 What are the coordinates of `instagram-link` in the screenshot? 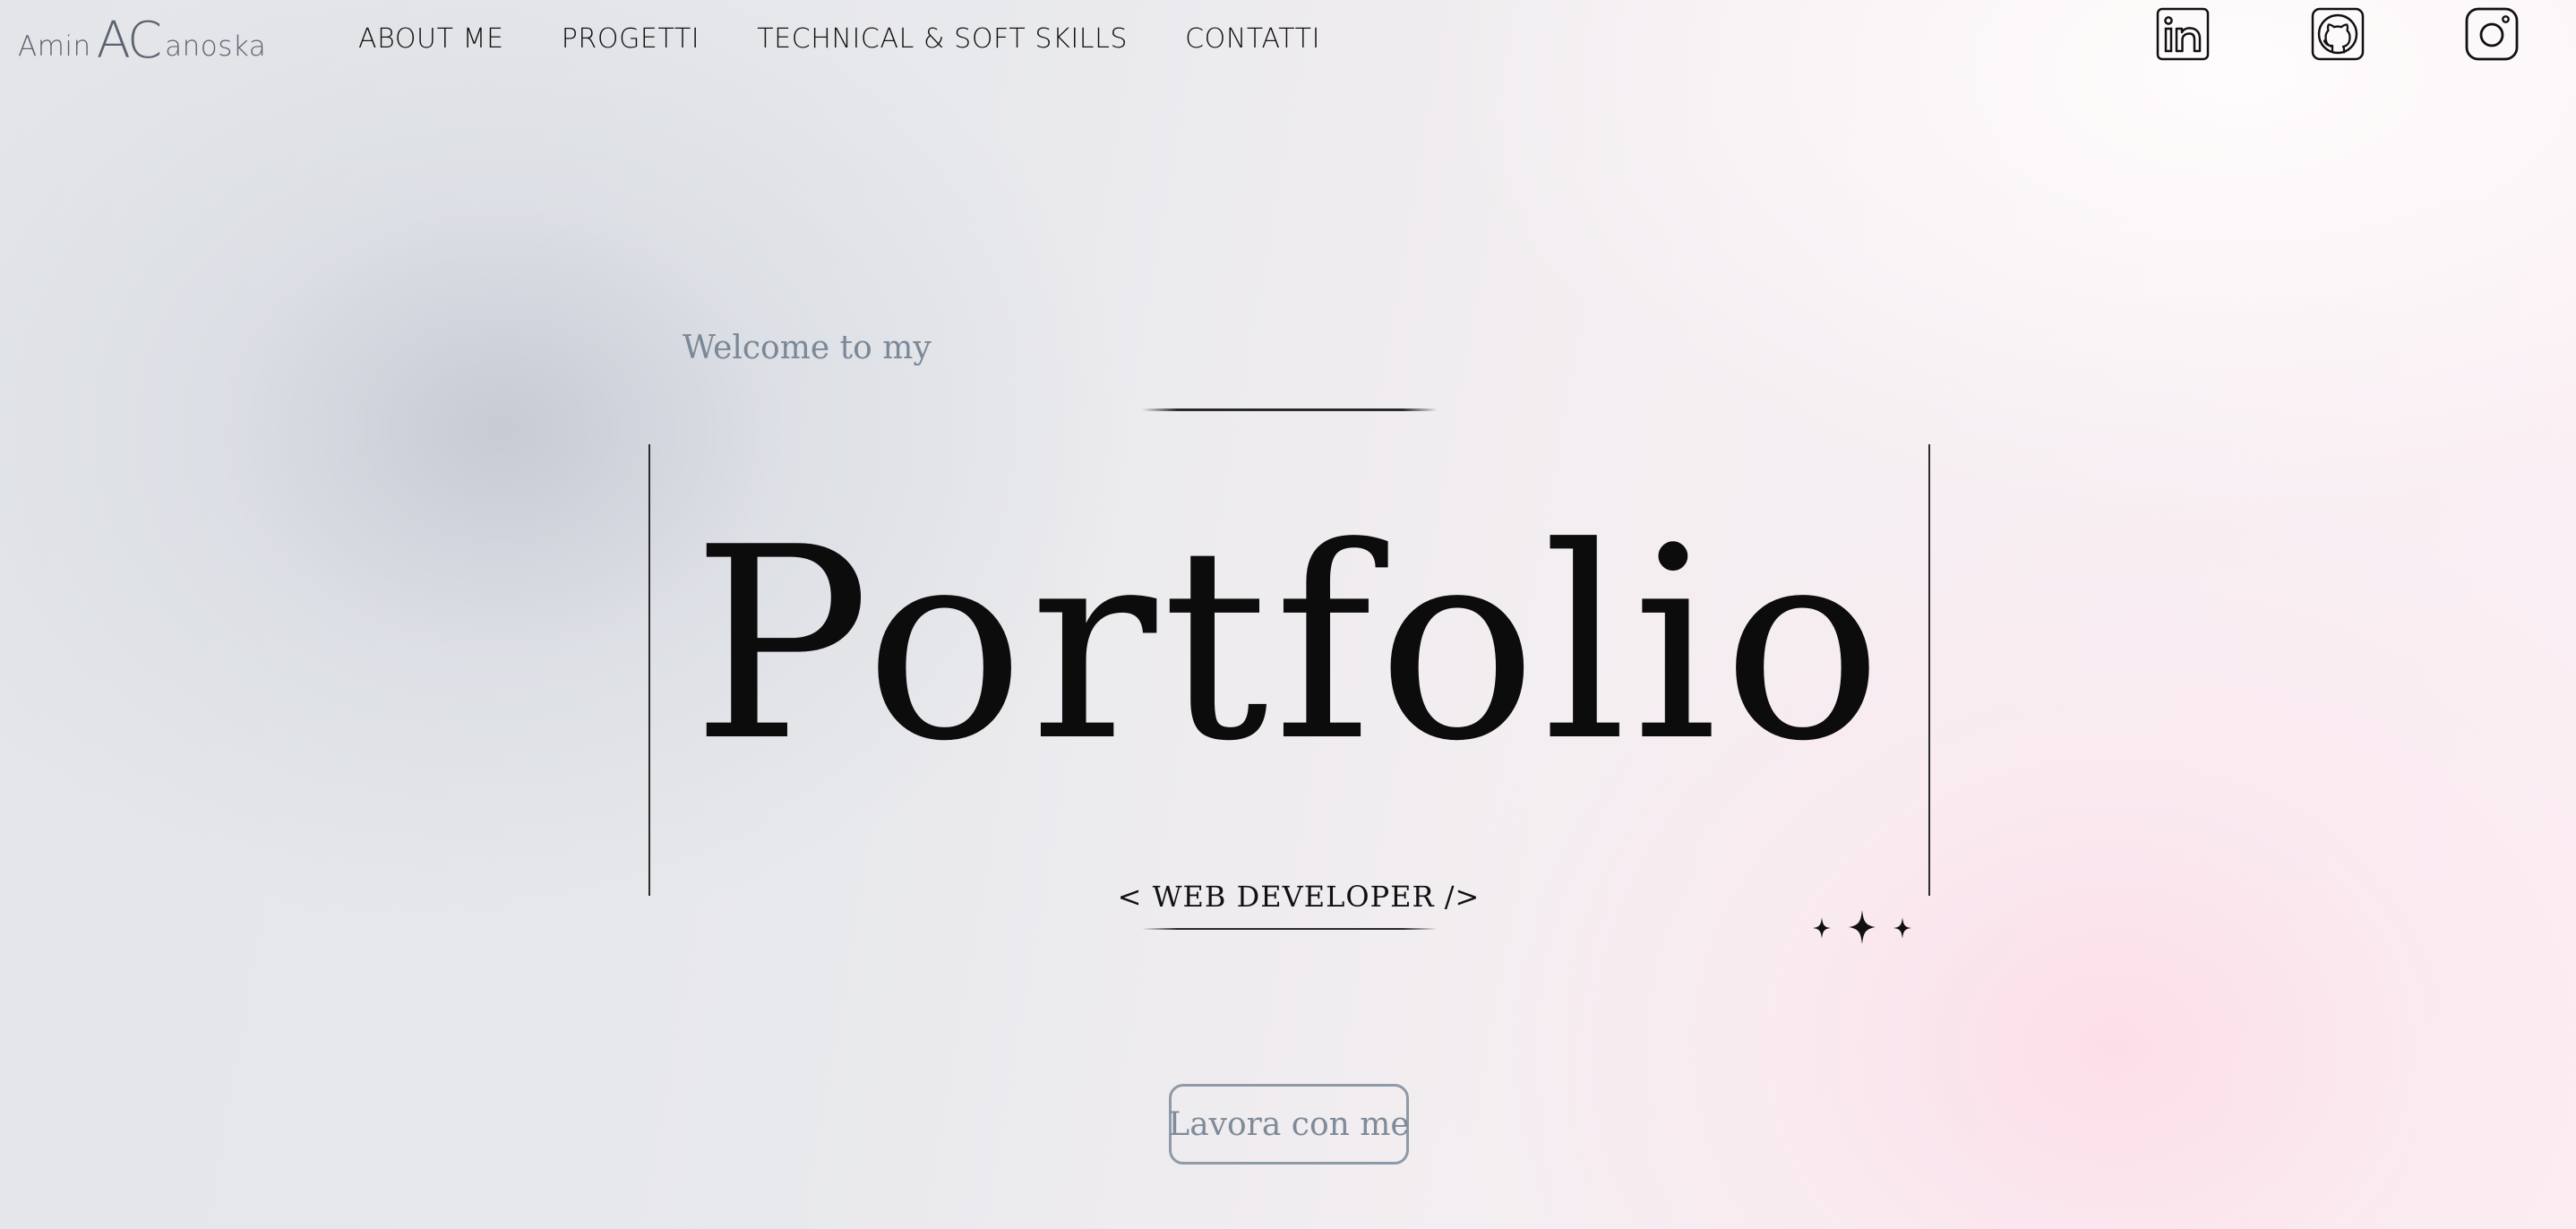 It's located at (2492, 34).